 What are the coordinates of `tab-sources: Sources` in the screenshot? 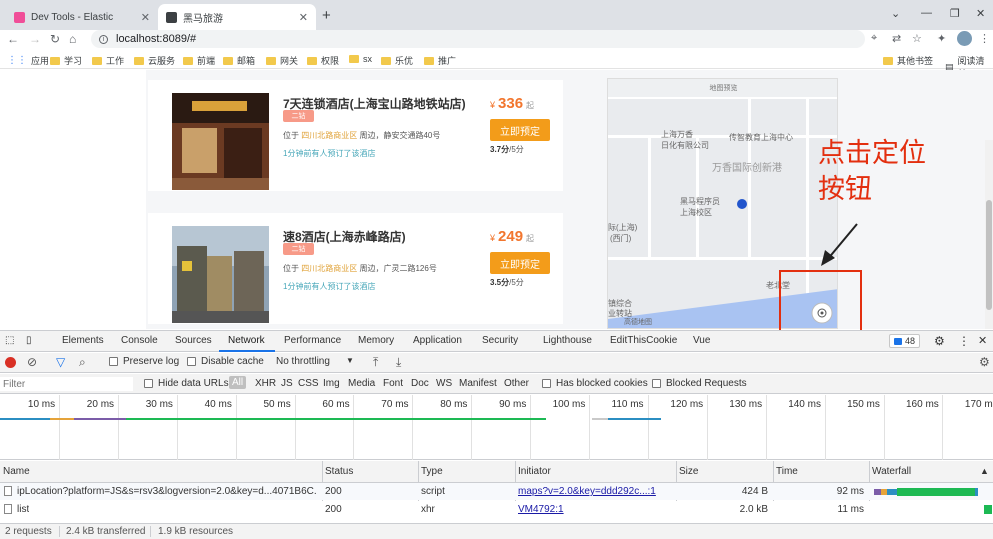 It's located at (193, 340).